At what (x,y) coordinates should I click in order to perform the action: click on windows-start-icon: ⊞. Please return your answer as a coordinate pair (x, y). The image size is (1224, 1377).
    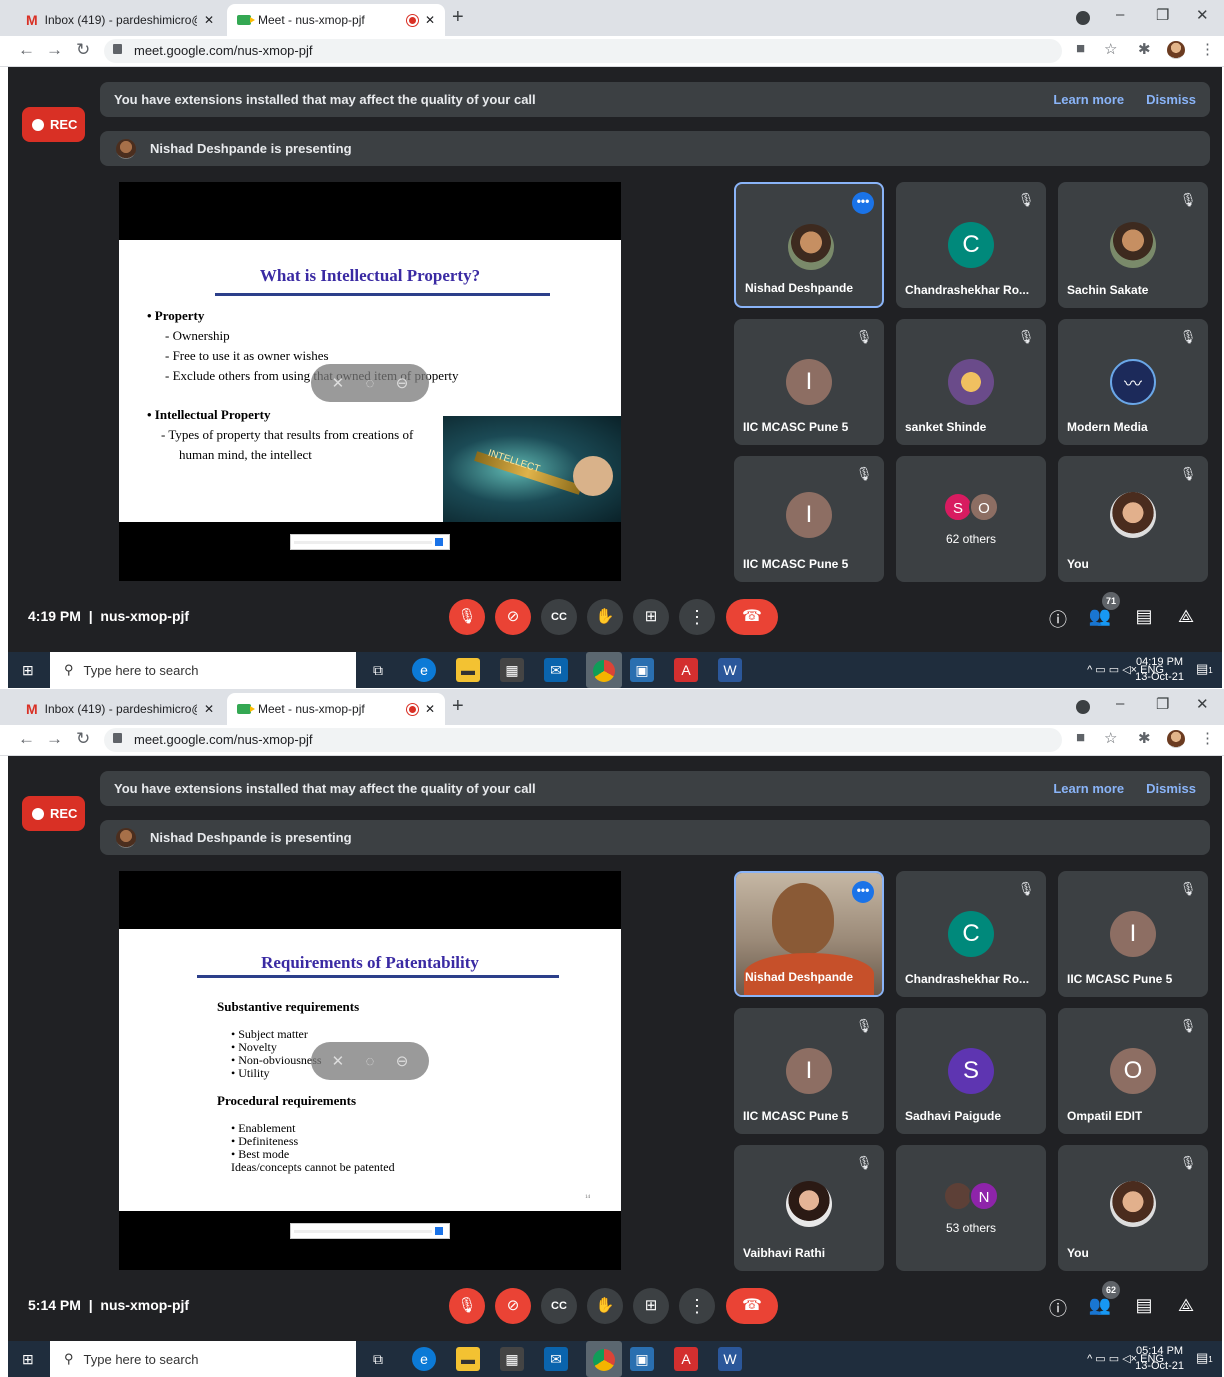
    Looking at the image, I should click on (30, 1359).